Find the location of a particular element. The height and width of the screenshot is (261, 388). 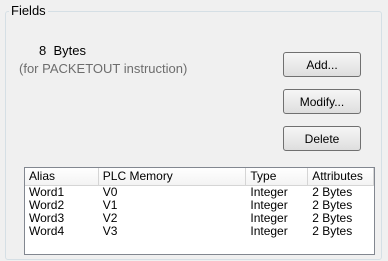

list-header: Alias PLC Memory Type Attributes is located at coordinates (199, 177).